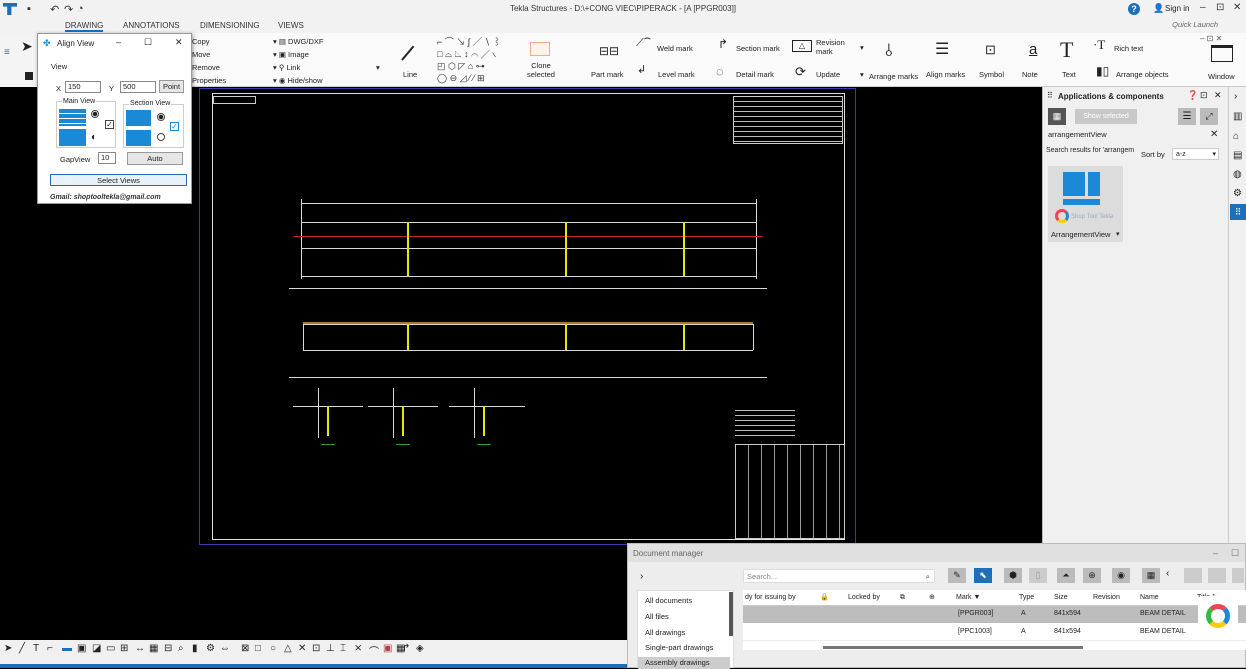  Describe the element at coordinates (862, 74) in the screenshot. I see `update-dropdown-icon: ▾` at that location.